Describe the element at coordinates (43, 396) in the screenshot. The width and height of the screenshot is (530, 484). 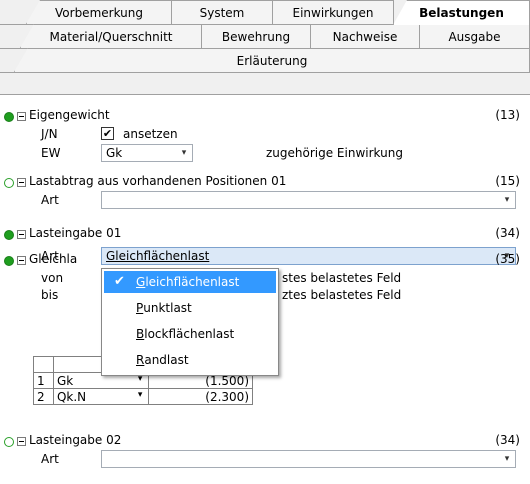
I see `row-number: 2` at that location.